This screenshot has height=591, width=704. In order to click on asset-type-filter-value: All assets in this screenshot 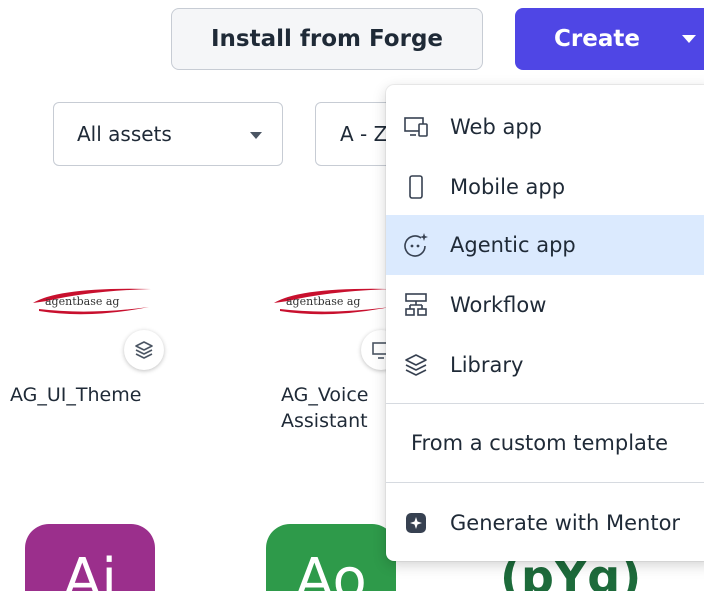, I will do `click(124, 134)`.